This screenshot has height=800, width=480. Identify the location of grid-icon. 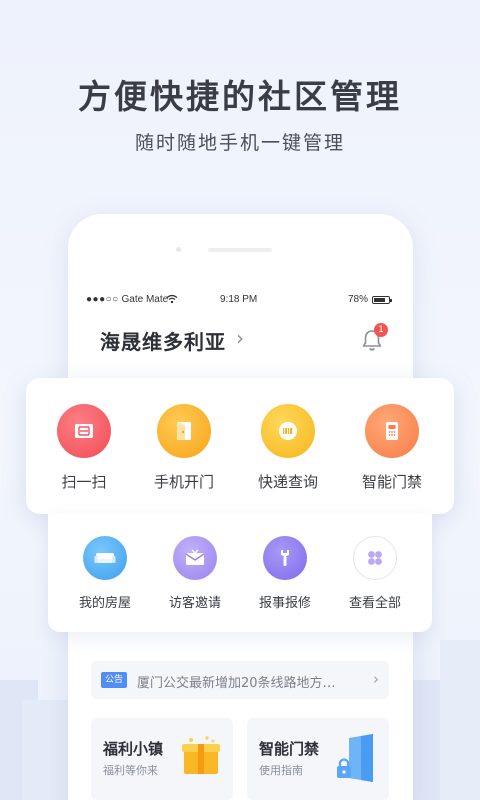
(375, 558).